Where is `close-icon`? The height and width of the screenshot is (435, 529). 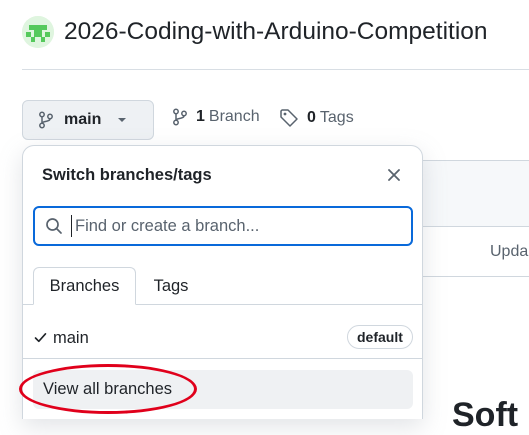
close-icon is located at coordinates (394, 175).